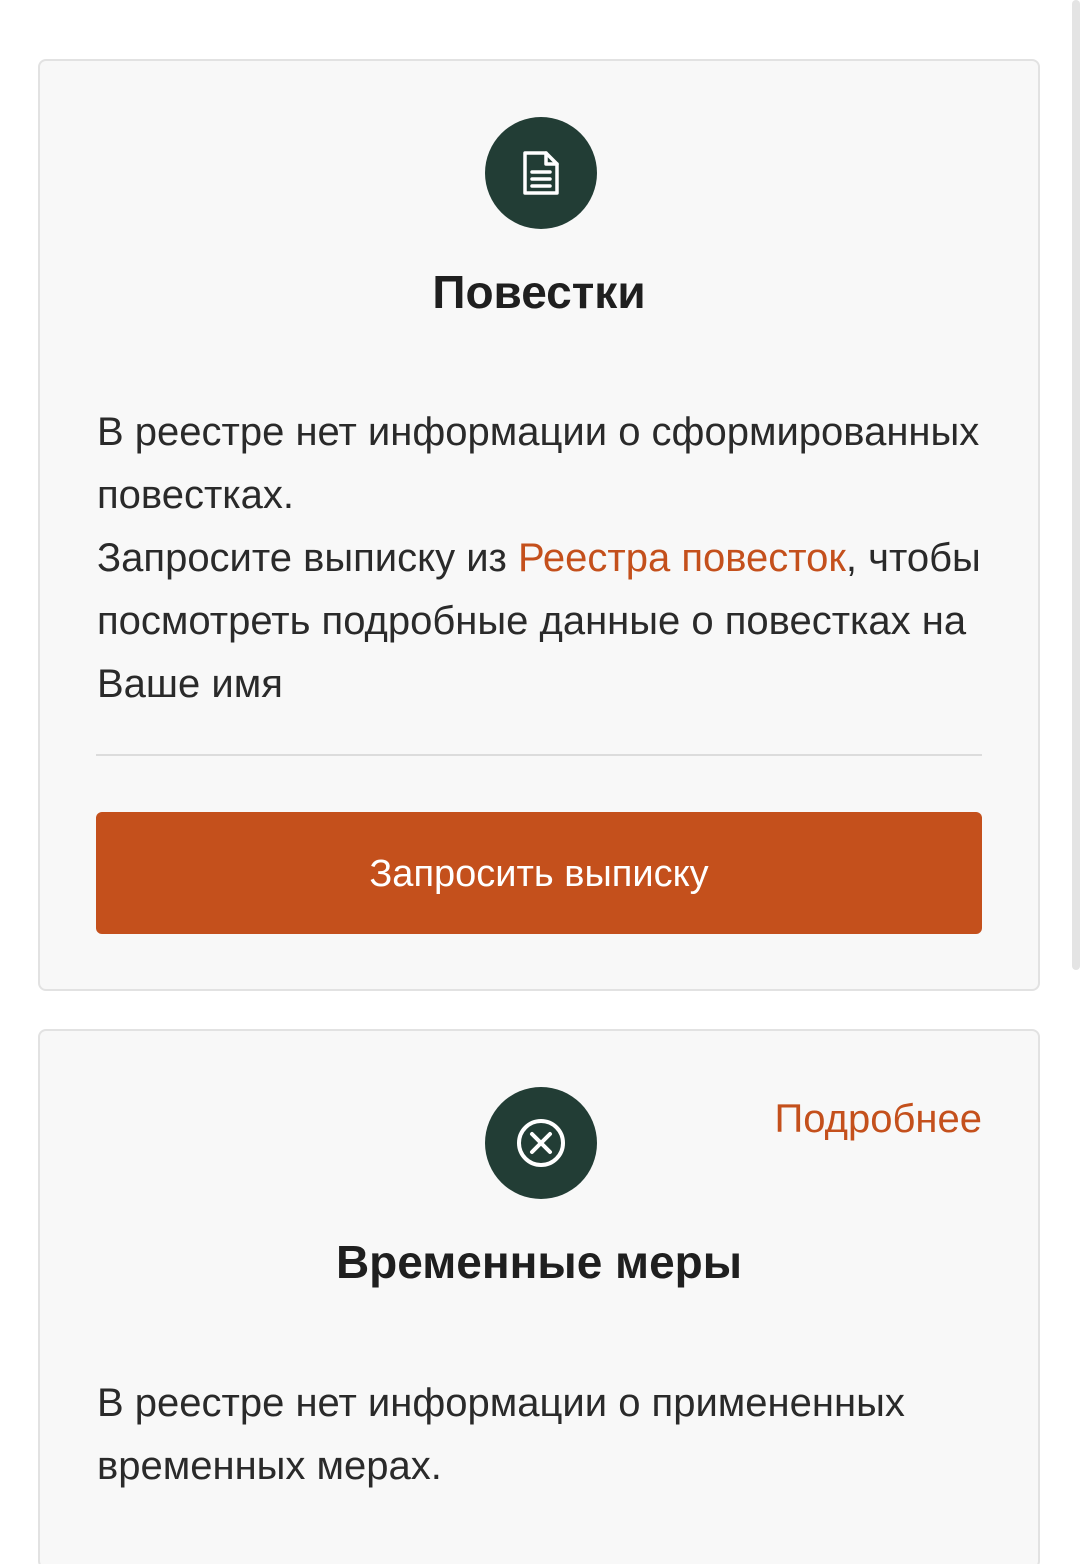 Image resolution: width=1080 pixels, height=1564 pixels. Describe the element at coordinates (539, 755) in the screenshot. I see `card-divider` at that location.